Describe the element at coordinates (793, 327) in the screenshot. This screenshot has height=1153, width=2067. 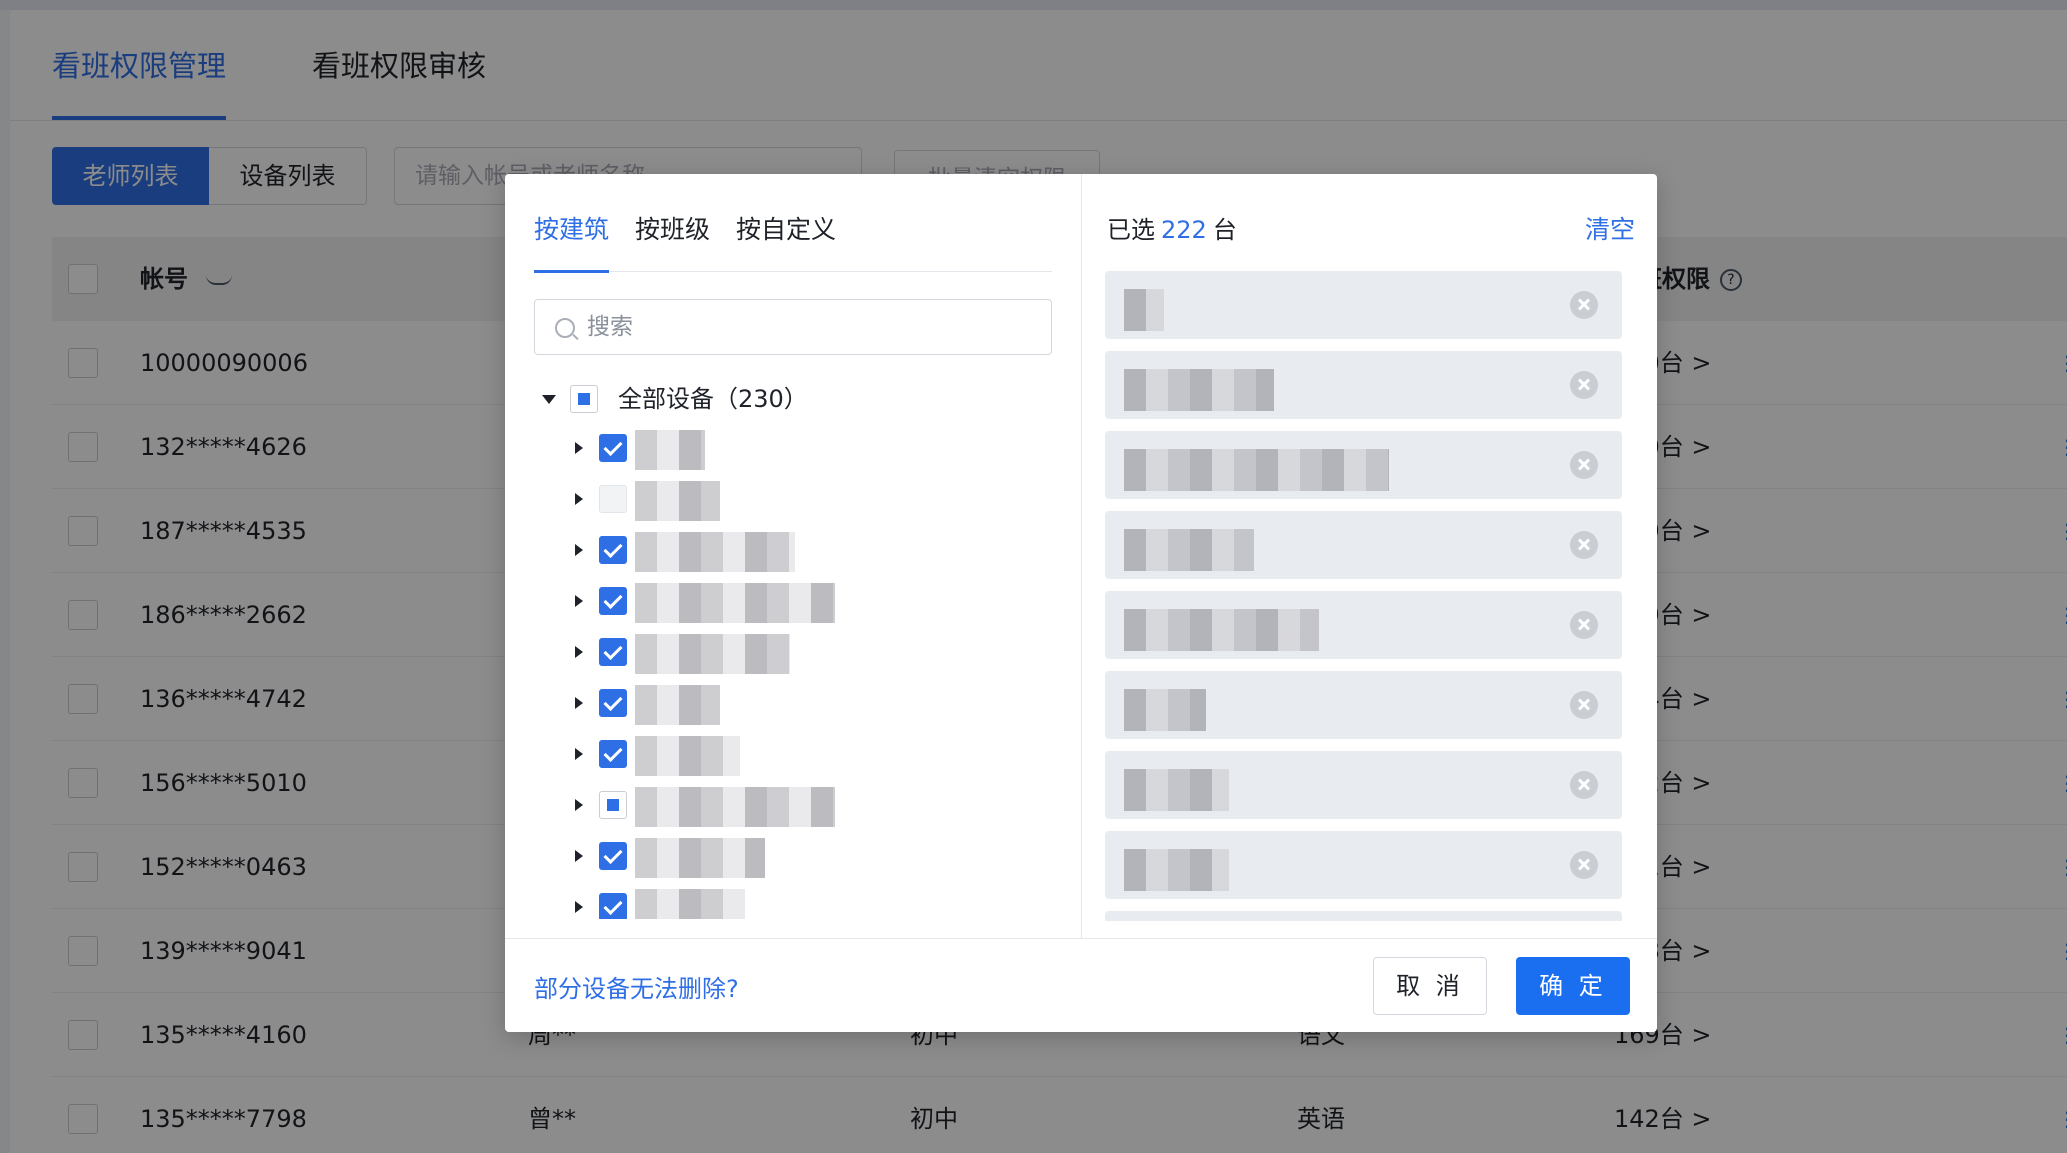
I see `device-search-input: 搜索` at that location.